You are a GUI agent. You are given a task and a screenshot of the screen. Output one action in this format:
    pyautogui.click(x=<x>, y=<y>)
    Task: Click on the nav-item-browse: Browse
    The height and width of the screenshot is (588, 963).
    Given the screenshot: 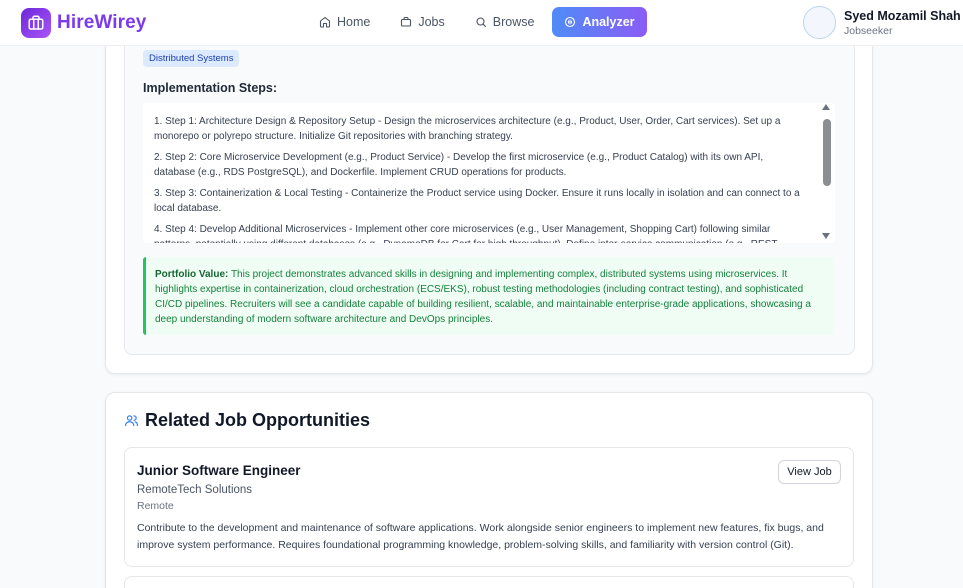 What is the action you would take?
    pyautogui.click(x=505, y=22)
    